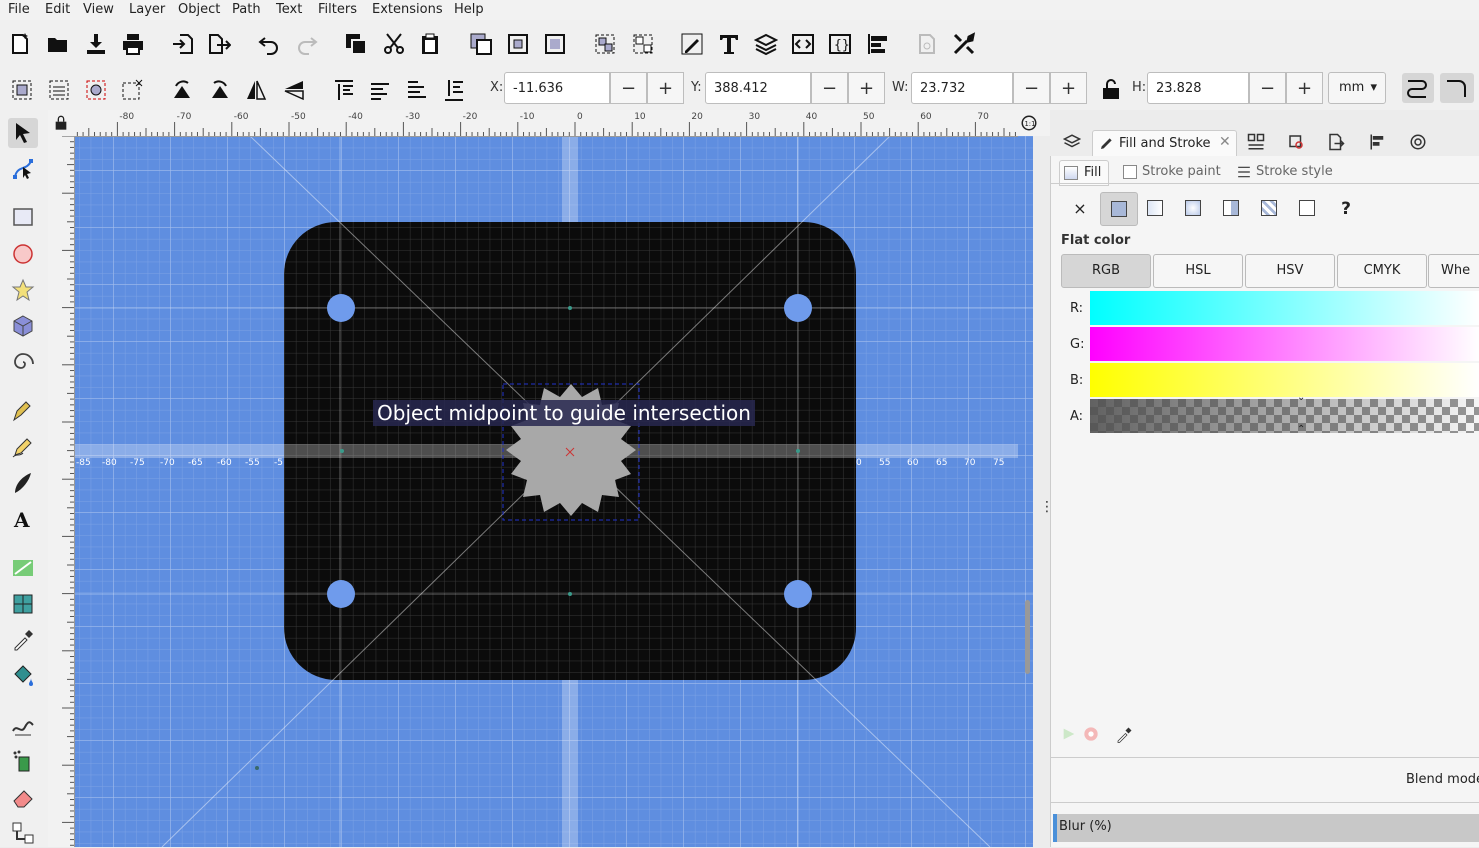  What do you see at coordinates (1357, 88) in the screenshot?
I see `units-select: mm ▾` at bounding box center [1357, 88].